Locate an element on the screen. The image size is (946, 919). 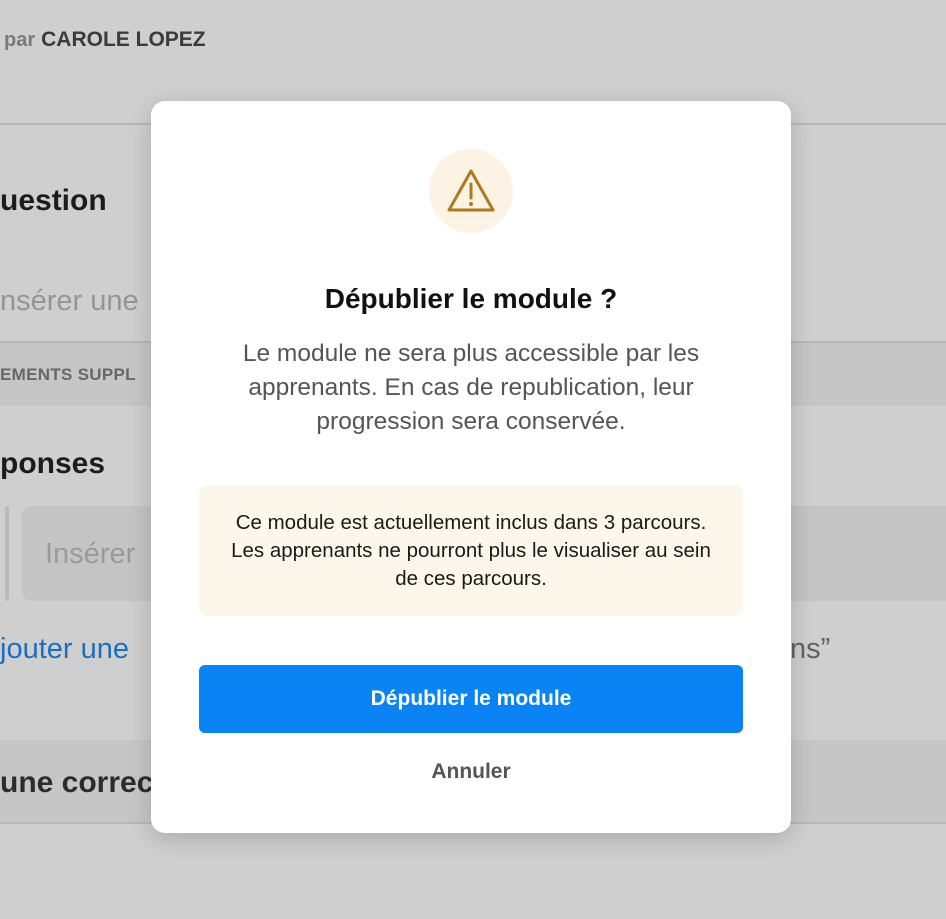
author-line: par CAROLE LOPEZ is located at coordinates (105, 40).